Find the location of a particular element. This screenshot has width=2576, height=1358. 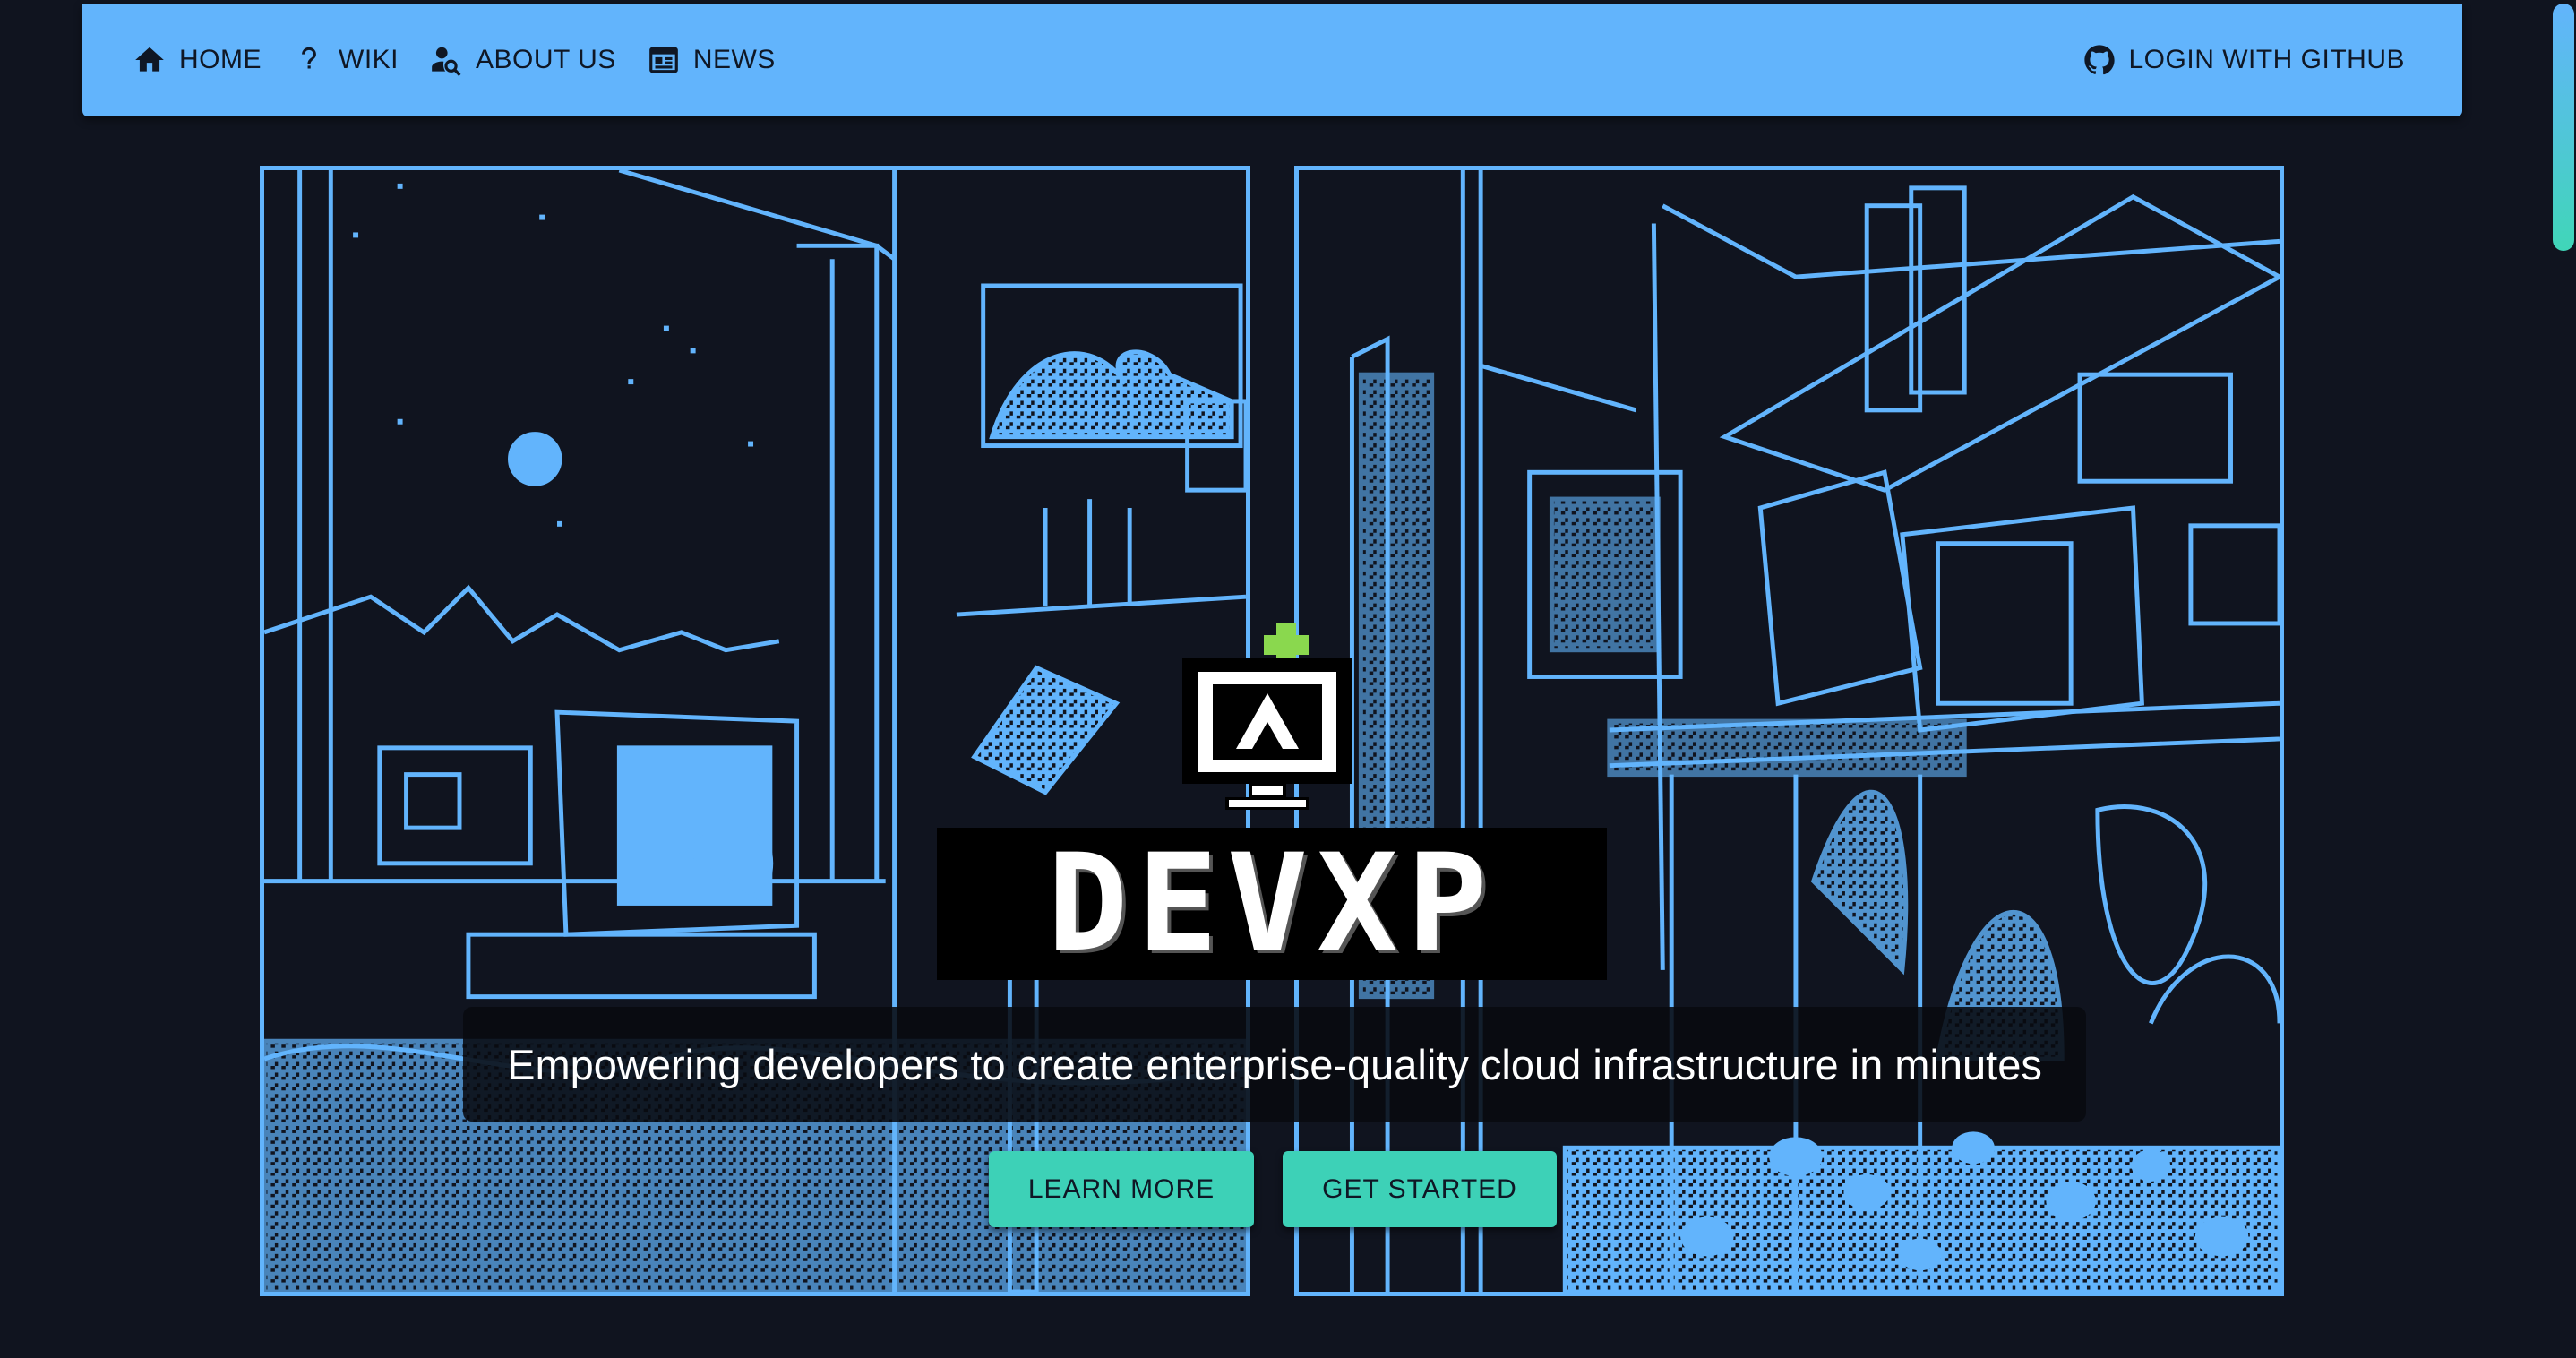

nav-news: NEWS is located at coordinates (711, 60).